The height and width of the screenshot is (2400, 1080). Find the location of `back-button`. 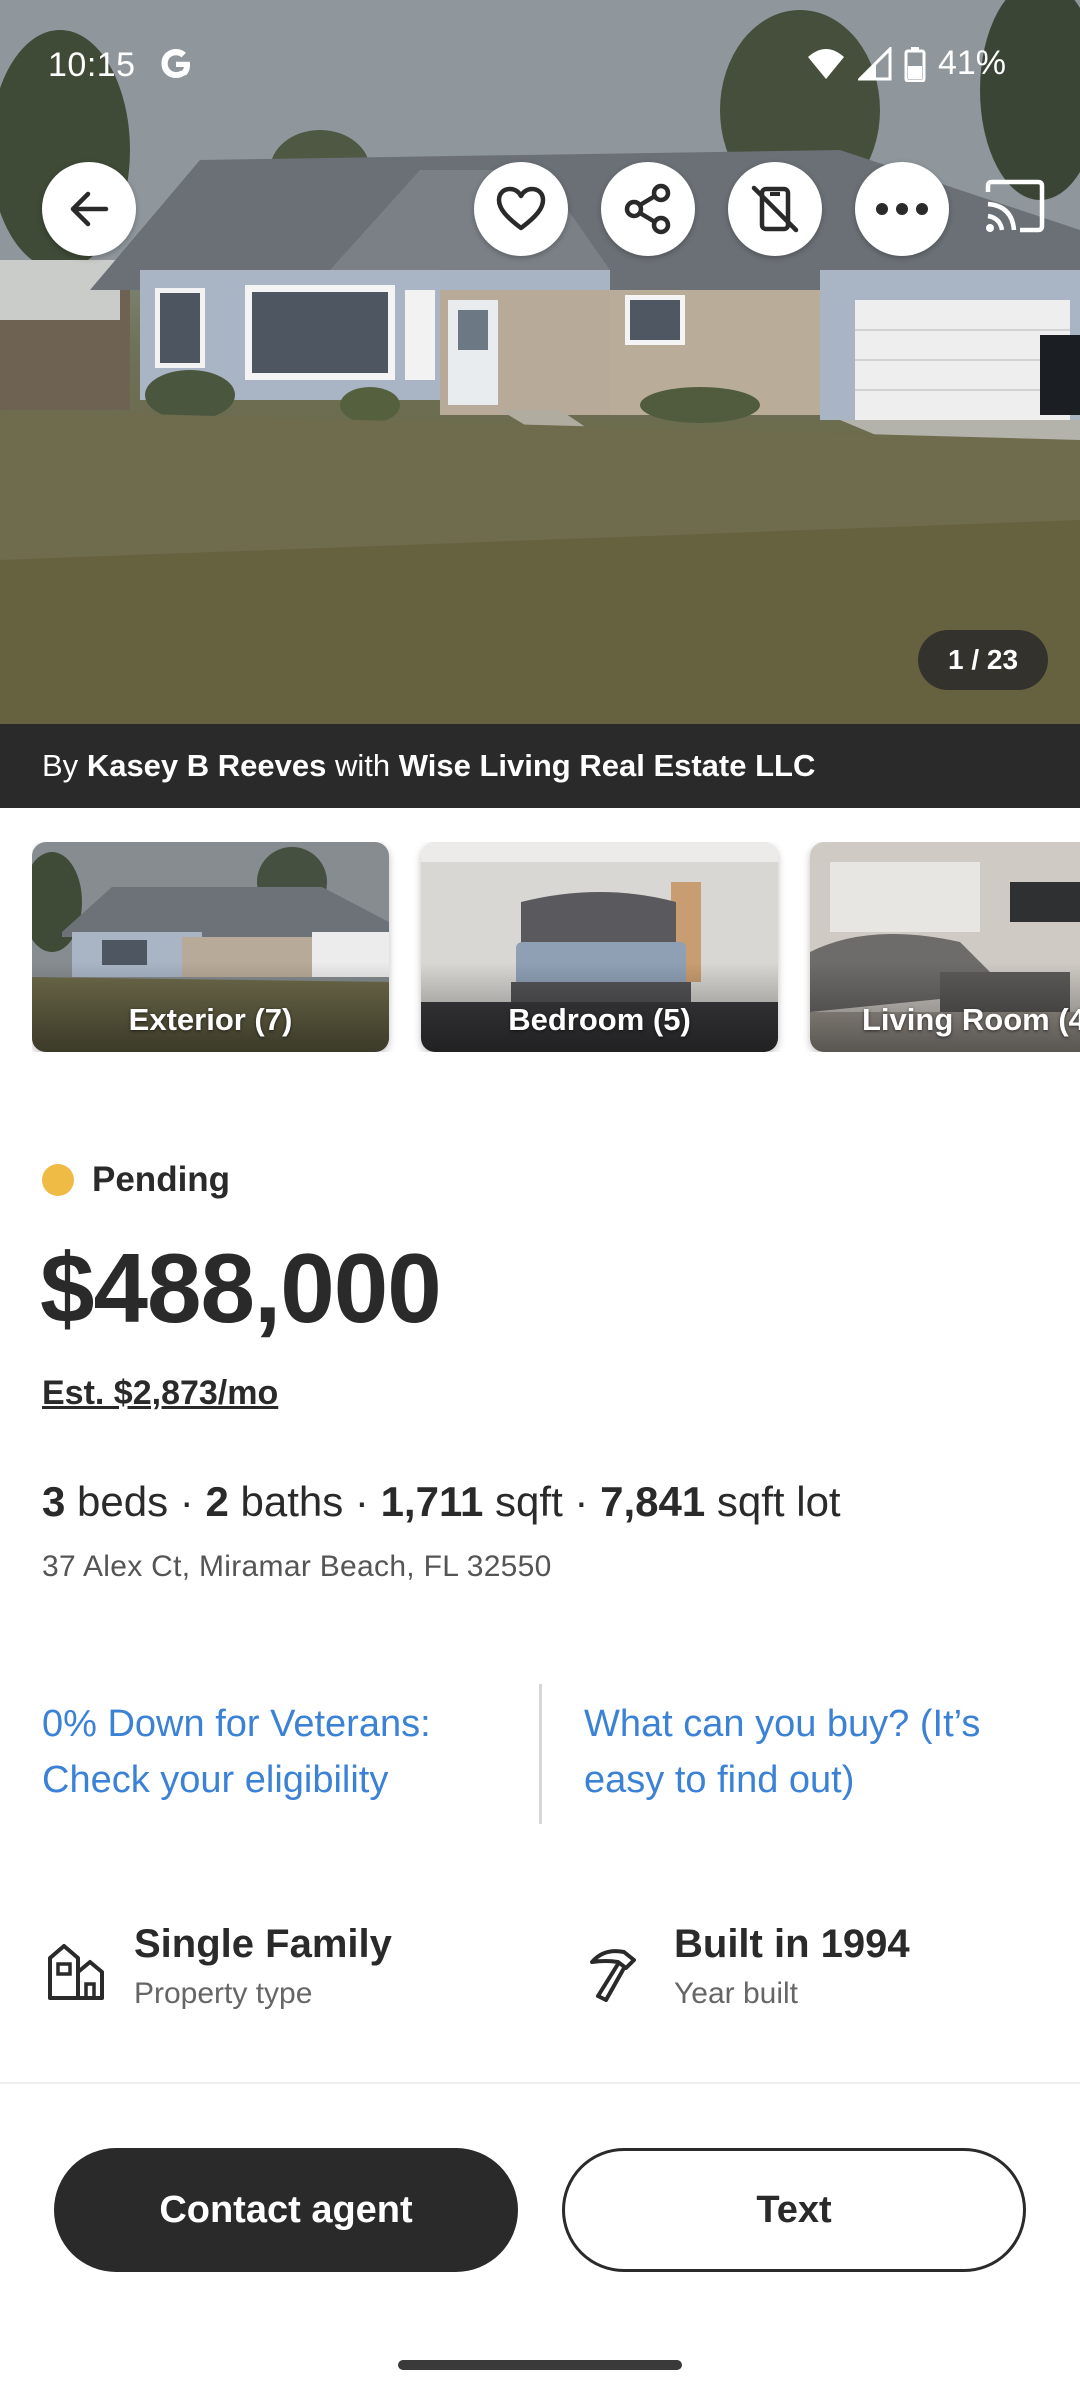

back-button is located at coordinates (89, 209).